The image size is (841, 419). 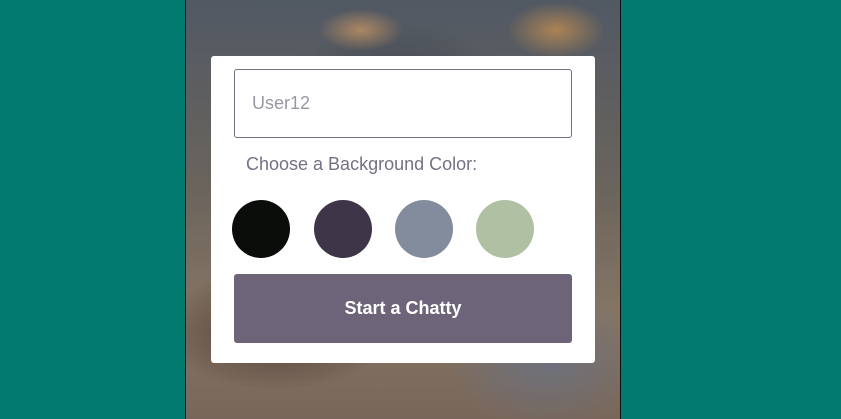 I want to click on color-swatch-green, so click(x=505, y=229).